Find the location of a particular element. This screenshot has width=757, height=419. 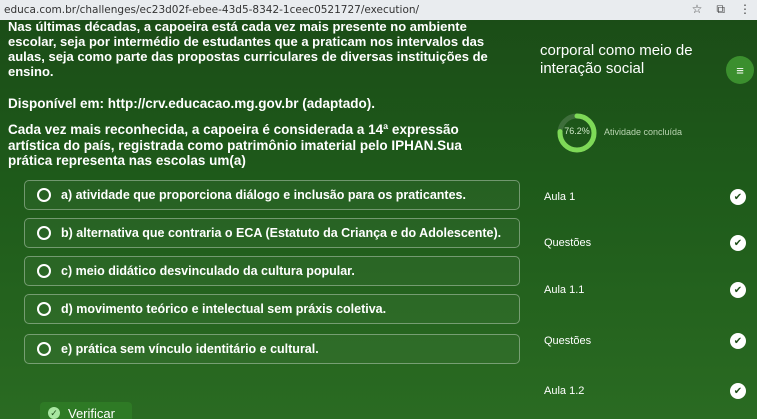

lesson-label: Aula 1.2 is located at coordinates (564, 391).